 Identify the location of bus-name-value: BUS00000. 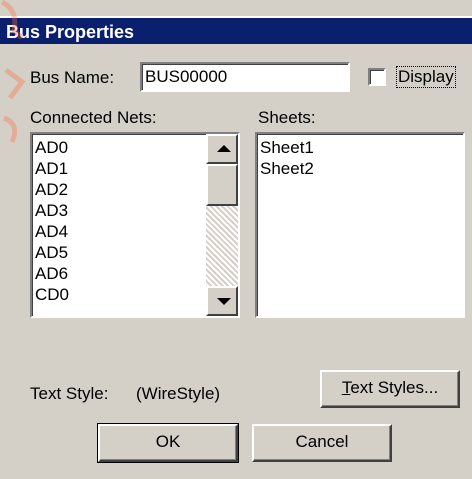
(186, 76).